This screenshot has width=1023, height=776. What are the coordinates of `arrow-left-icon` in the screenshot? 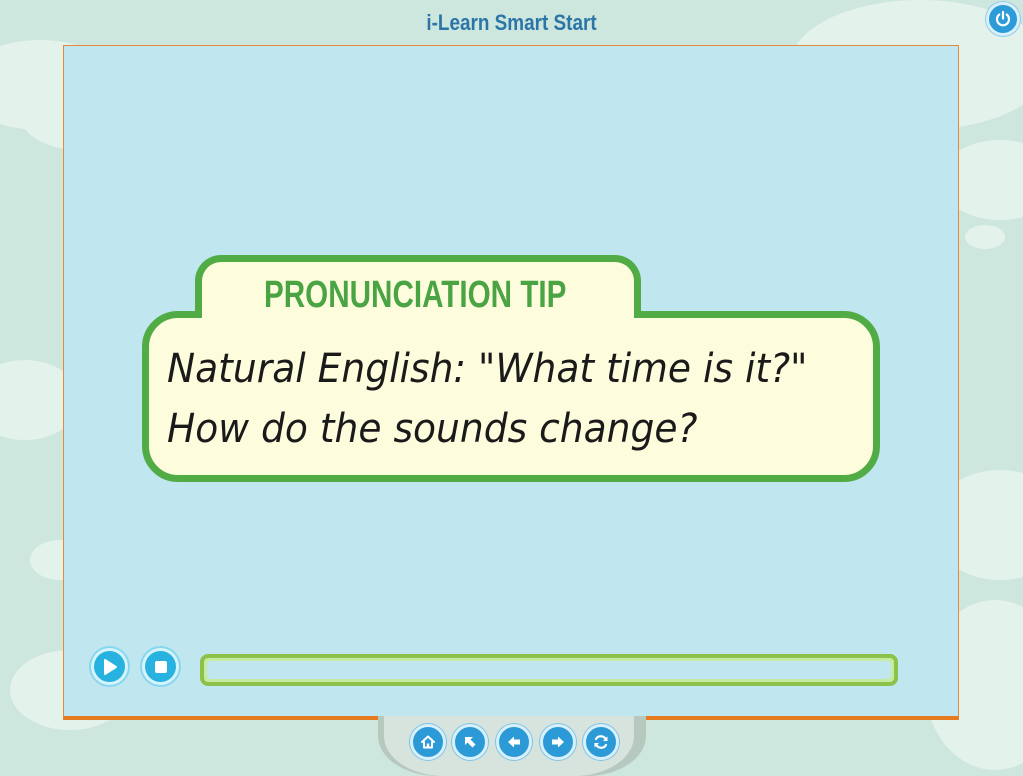 It's located at (514, 742).